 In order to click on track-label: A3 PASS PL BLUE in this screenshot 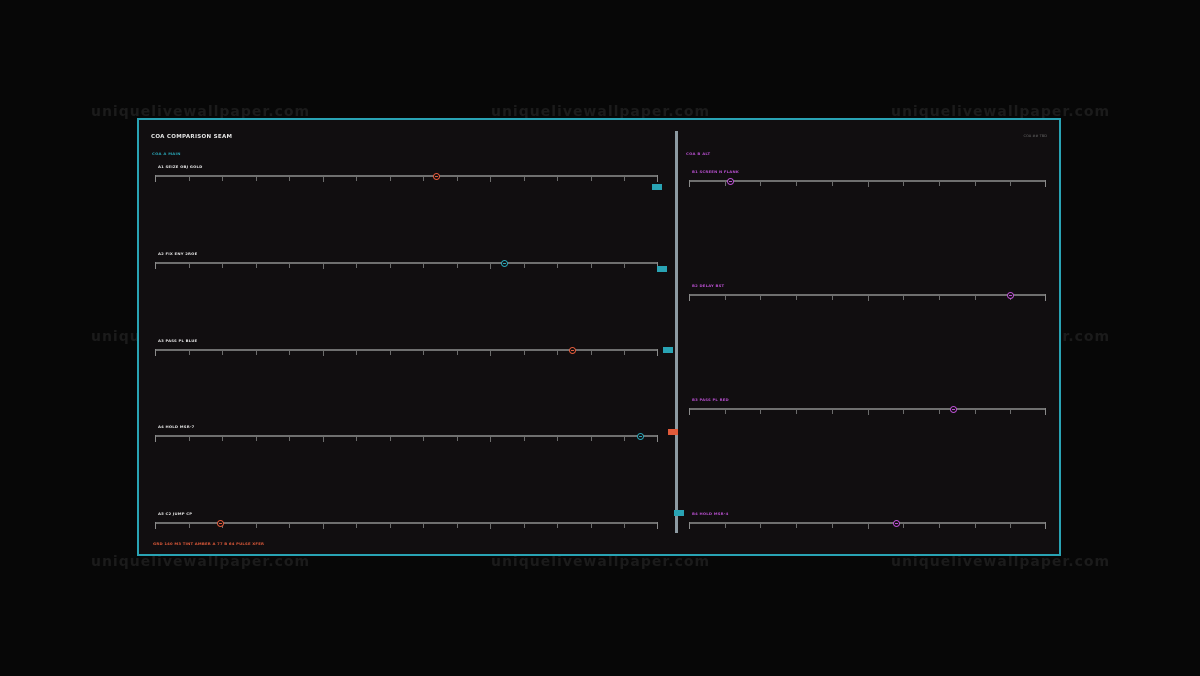, I will do `click(178, 340)`.